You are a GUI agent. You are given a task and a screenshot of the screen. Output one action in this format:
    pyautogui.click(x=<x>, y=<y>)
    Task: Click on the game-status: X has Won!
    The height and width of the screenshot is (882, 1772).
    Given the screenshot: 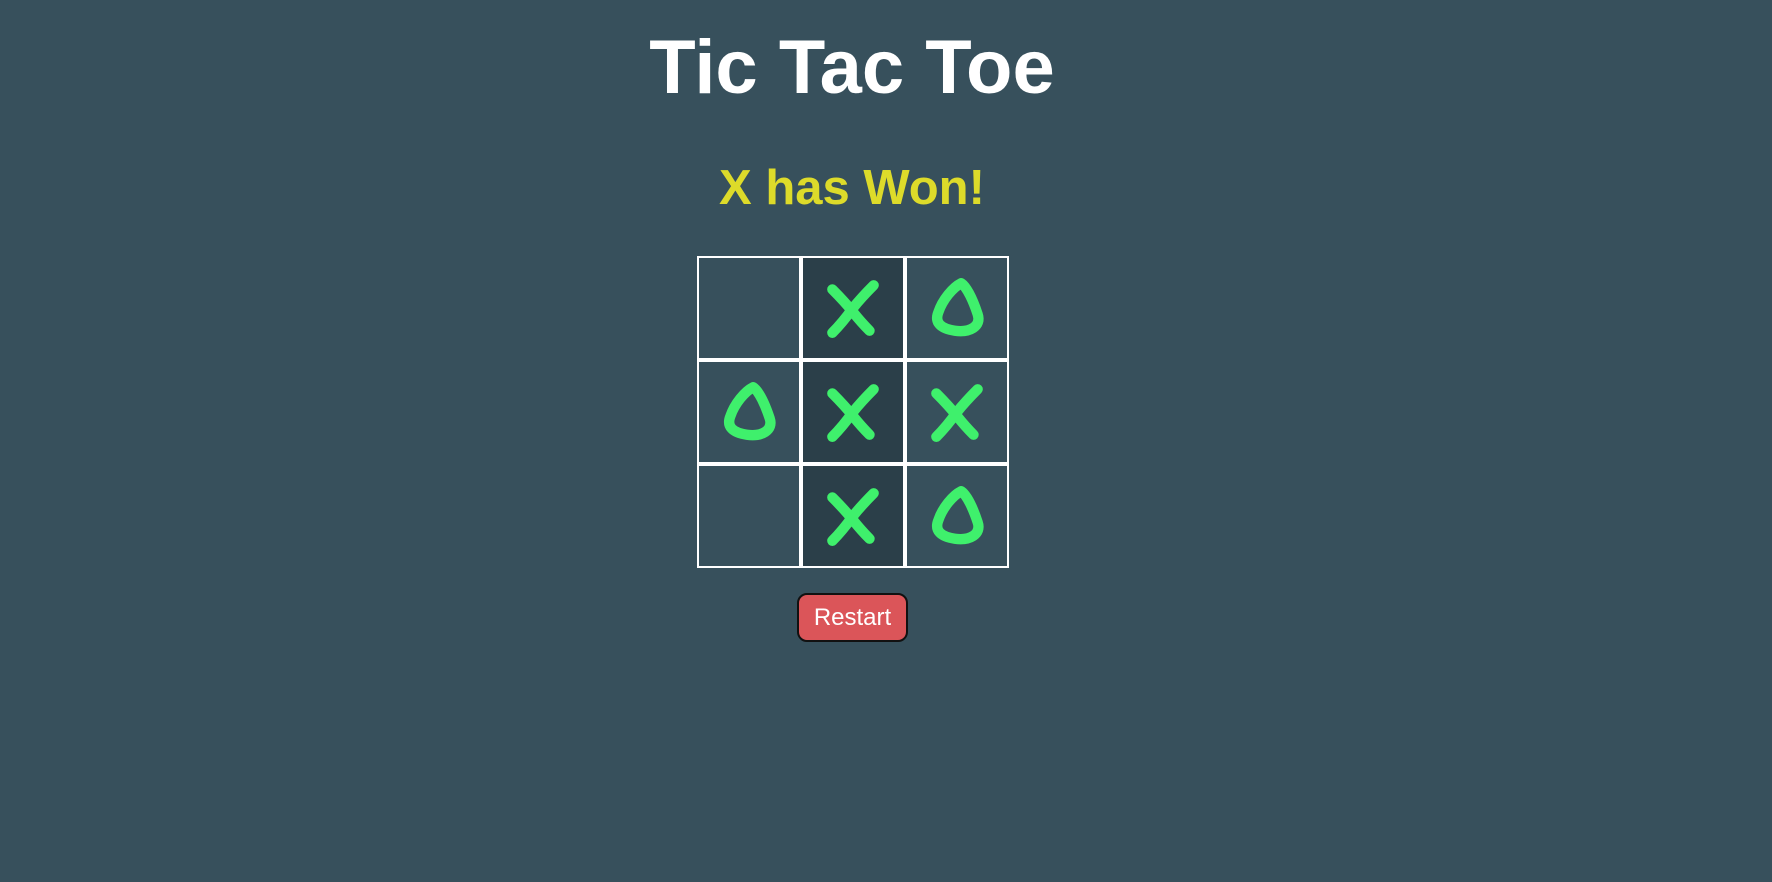 What is the action you would take?
    pyautogui.click(x=852, y=188)
    